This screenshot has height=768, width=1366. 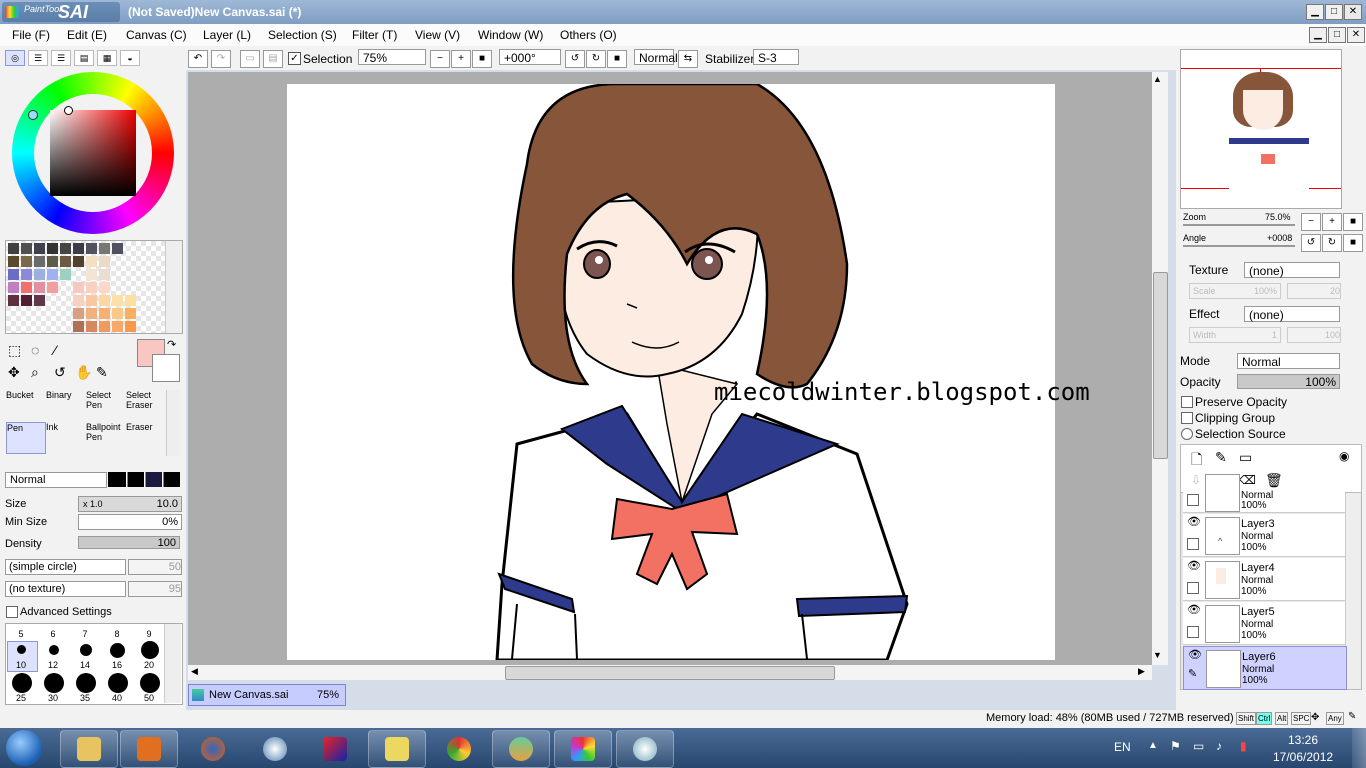 I want to click on redo-icon: ↷, so click(x=221, y=59).